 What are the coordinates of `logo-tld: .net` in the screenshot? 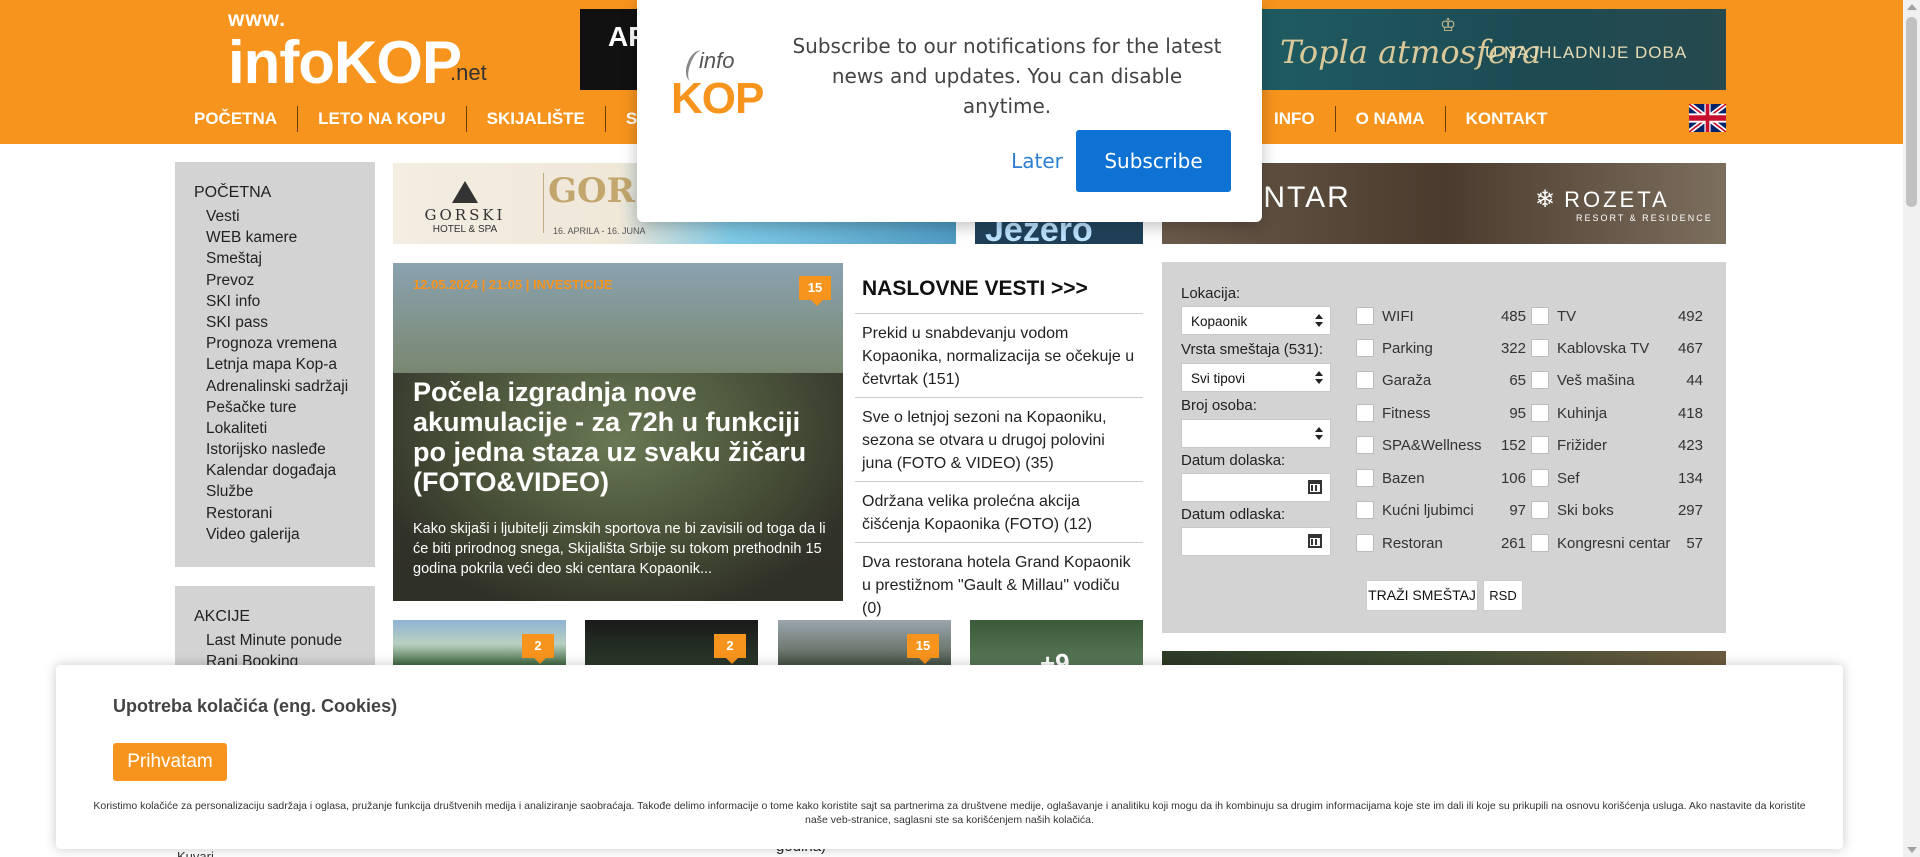 It's located at (468, 72).